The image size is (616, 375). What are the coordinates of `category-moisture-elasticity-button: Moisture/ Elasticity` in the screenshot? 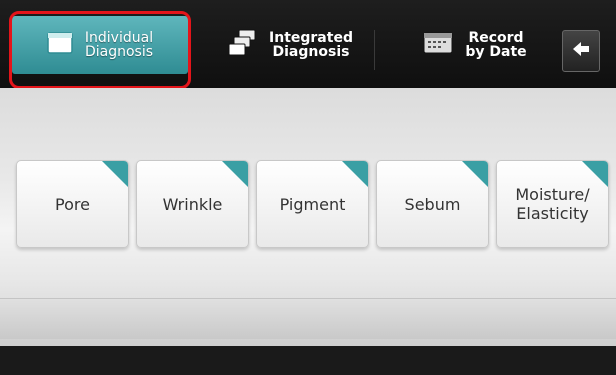 It's located at (552, 204).